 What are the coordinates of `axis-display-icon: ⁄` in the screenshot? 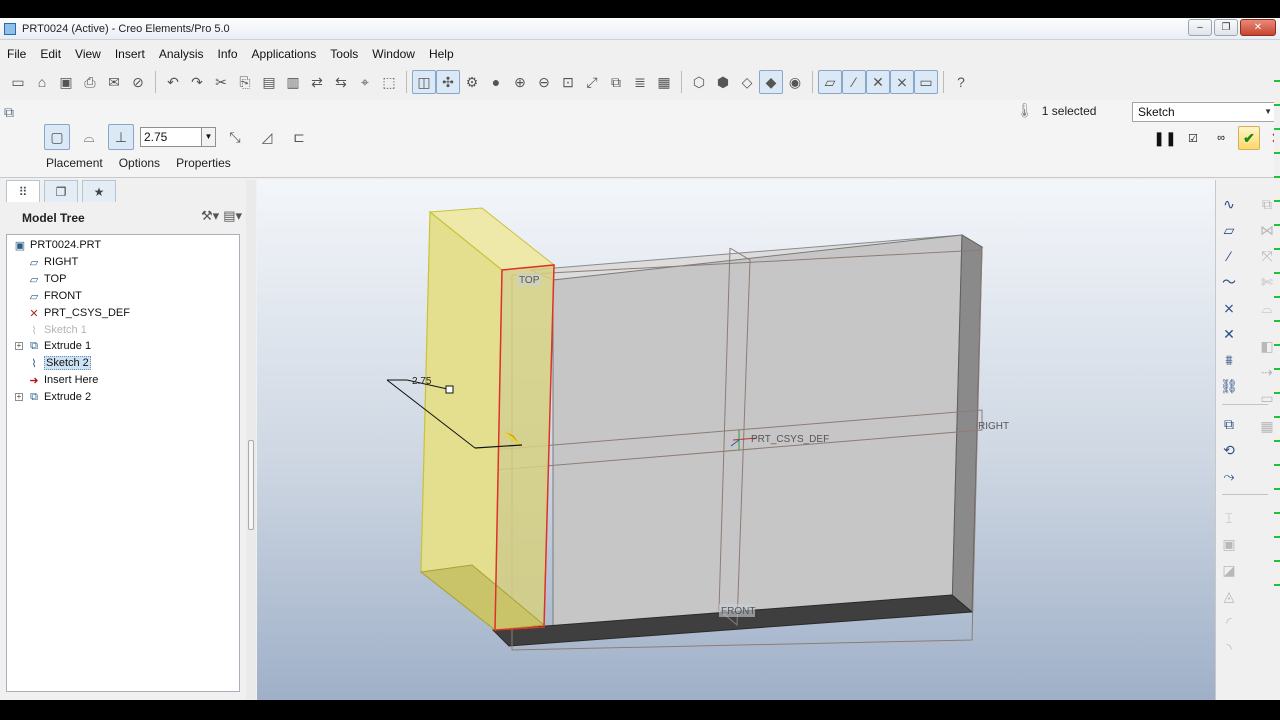 It's located at (854, 82).